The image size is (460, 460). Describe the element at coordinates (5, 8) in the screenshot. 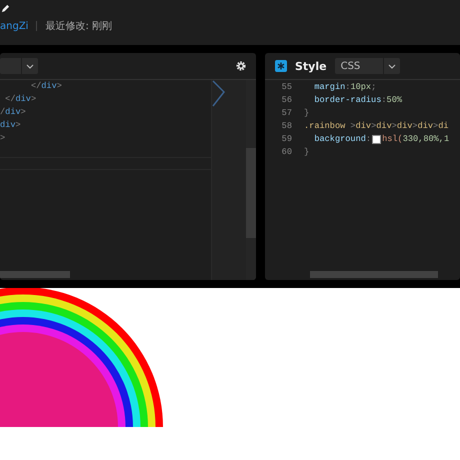

I see `pencil-icon` at that location.